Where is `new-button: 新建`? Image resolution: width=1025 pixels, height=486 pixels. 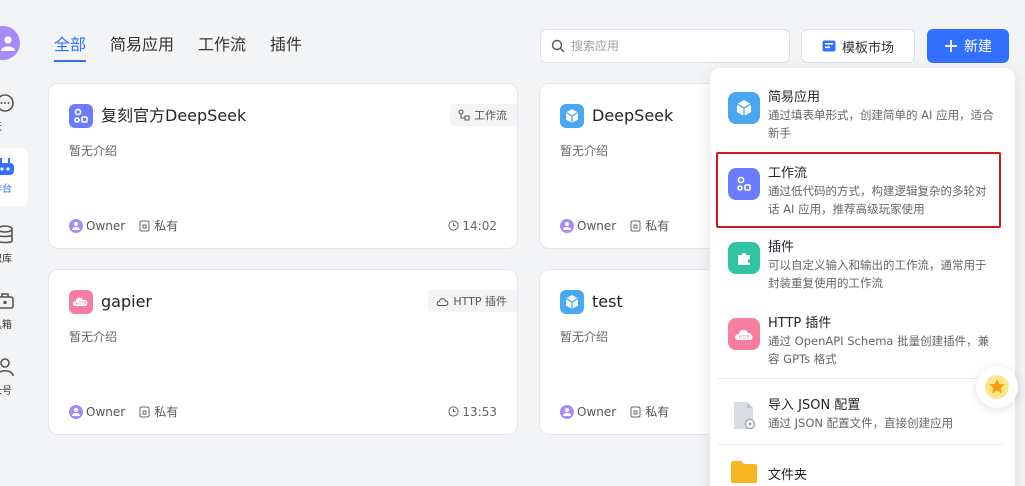
new-button: 新建 is located at coordinates (968, 46).